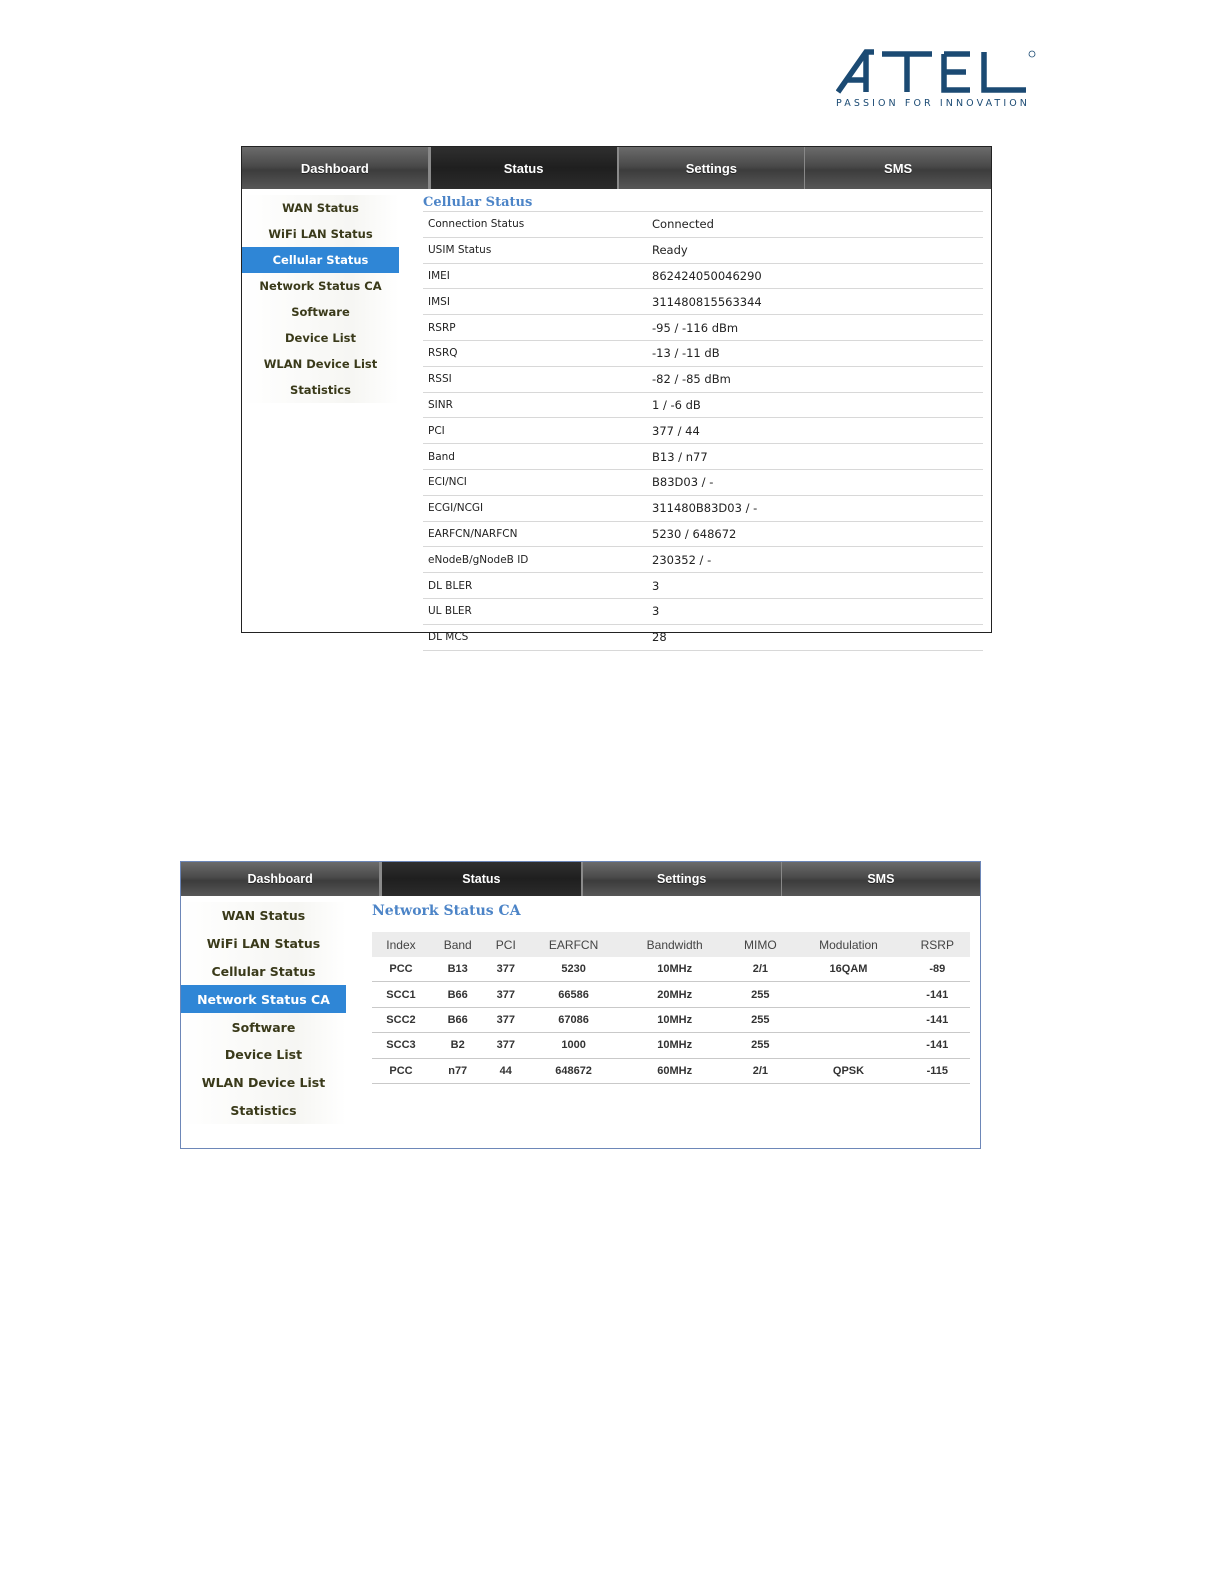 Image resolution: width=1224 pixels, height=1584 pixels. I want to click on table-cell: B13, so click(457, 970).